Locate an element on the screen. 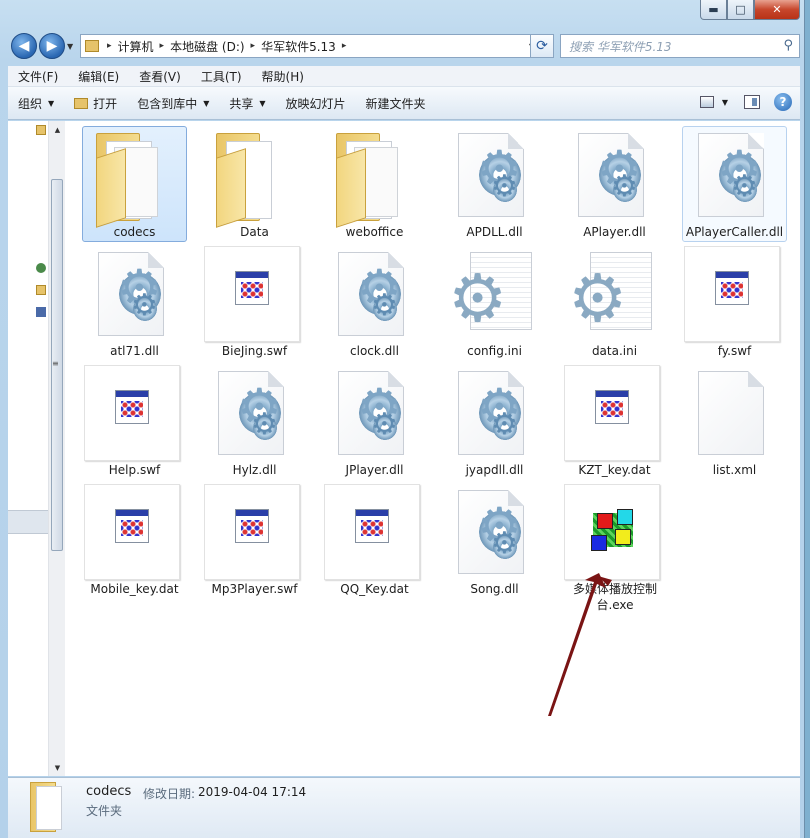 This screenshot has height=838, width=810. search-input: 搜索 华军软件5.13 ⚲ is located at coordinates (680, 46).